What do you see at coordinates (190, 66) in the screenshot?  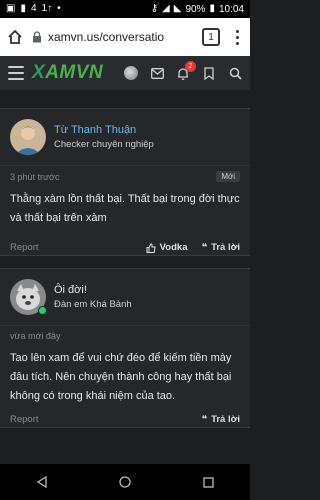 I see `notification-badge: 2` at bounding box center [190, 66].